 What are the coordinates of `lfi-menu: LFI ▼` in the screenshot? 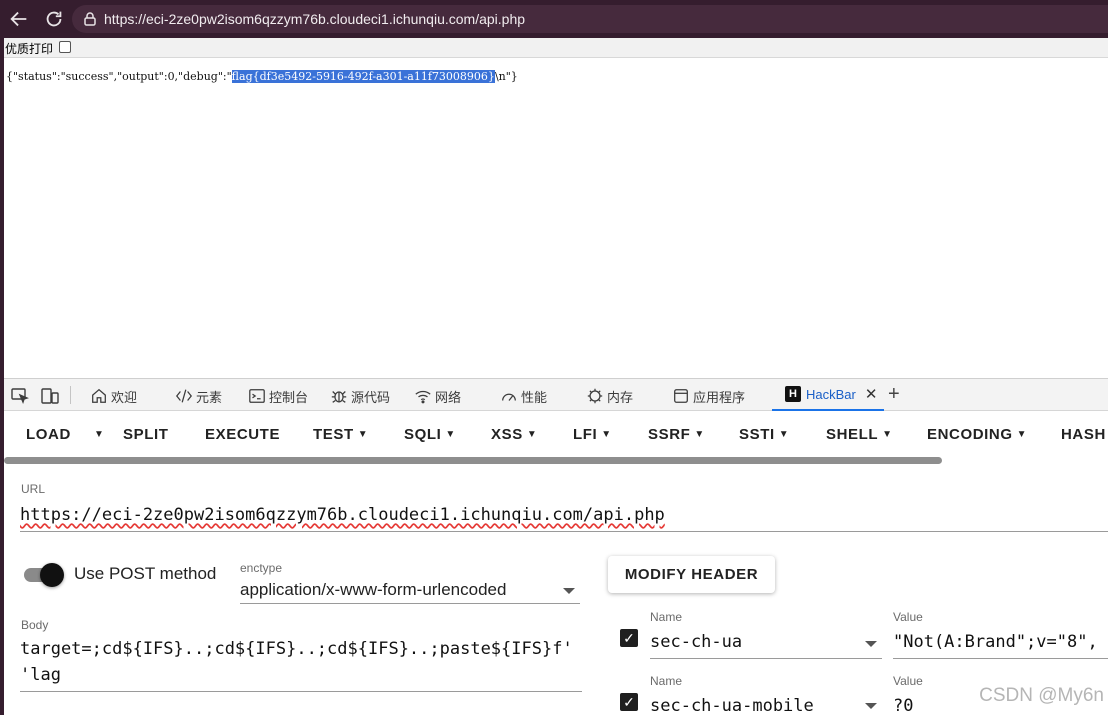 It's located at (592, 434).